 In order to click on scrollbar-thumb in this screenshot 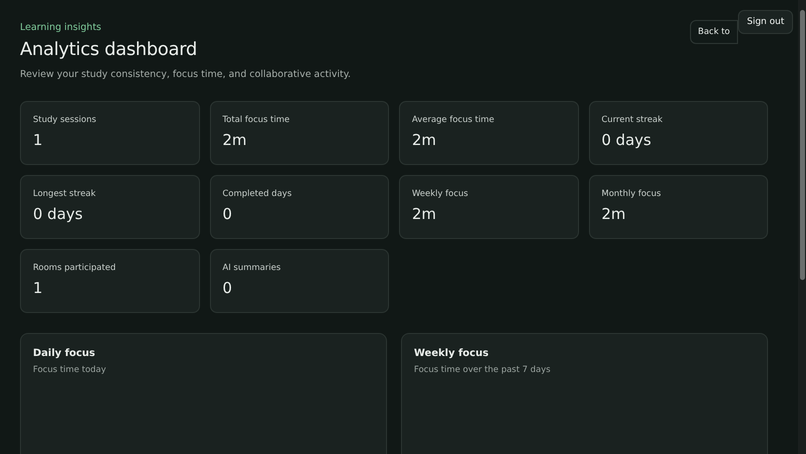, I will do `click(802, 145)`.